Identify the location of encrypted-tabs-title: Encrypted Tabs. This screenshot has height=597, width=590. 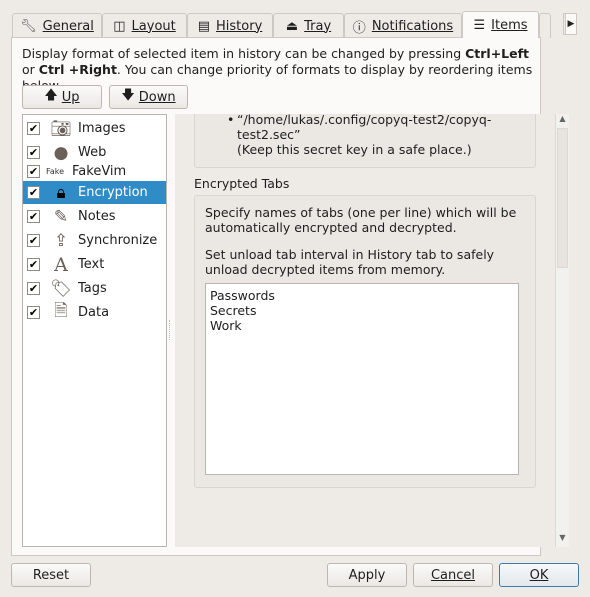
(242, 183).